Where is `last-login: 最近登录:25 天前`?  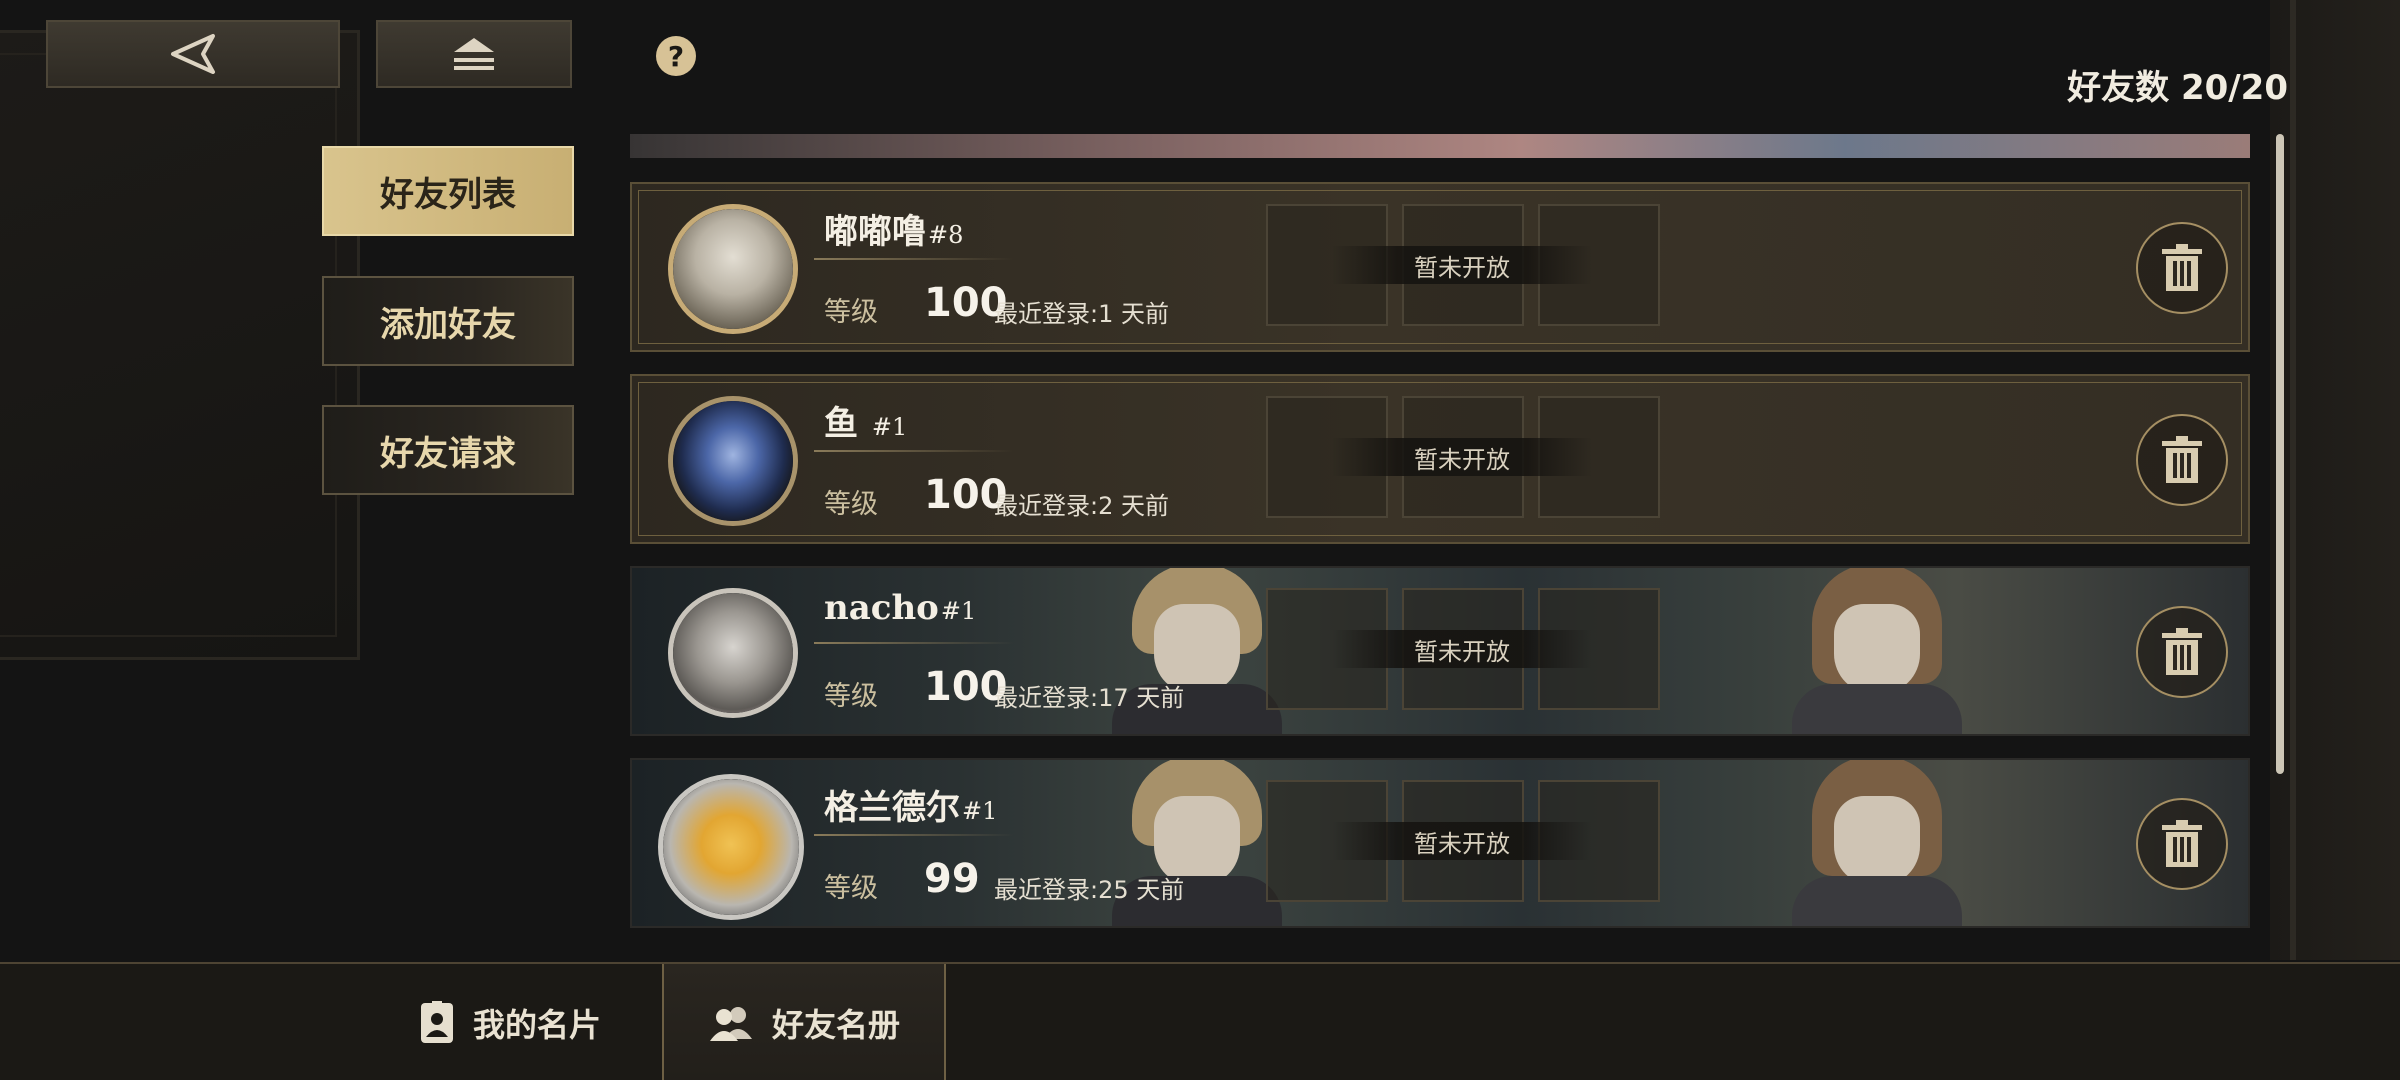 last-login: 最近登录:25 天前 is located at coordinates (1089, 890).